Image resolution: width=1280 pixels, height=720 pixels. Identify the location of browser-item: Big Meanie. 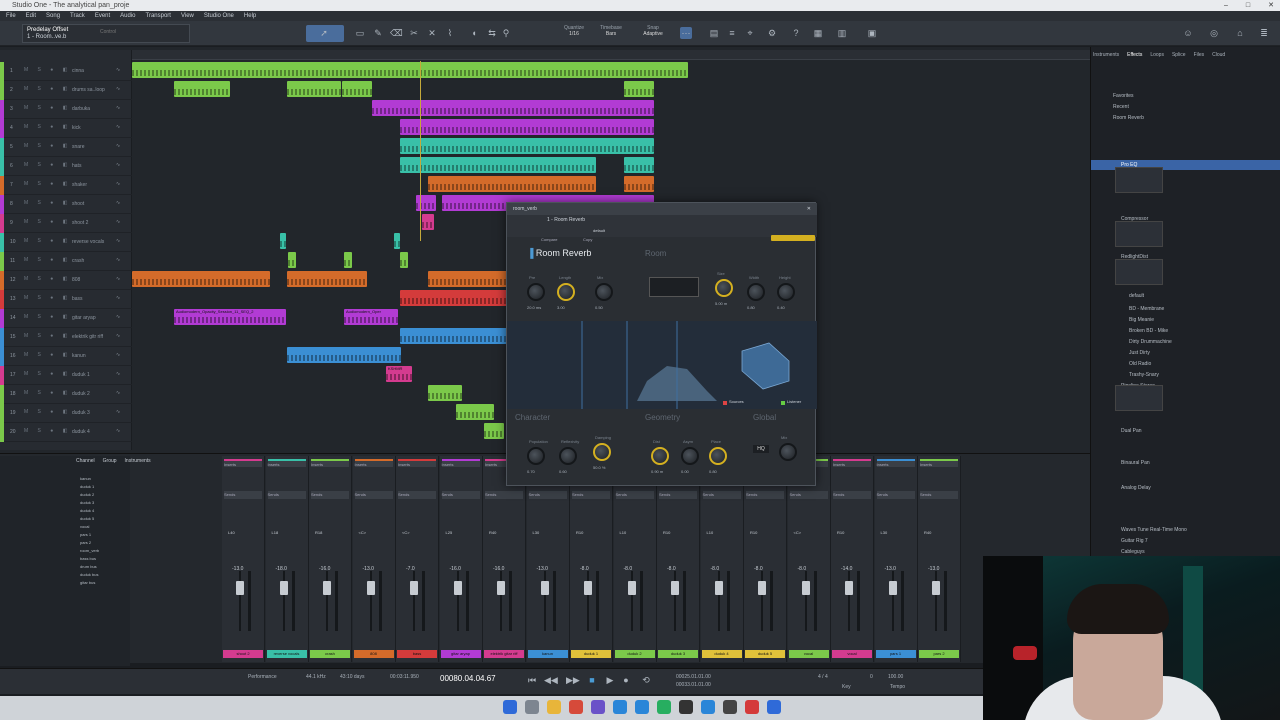
(1185, 320).